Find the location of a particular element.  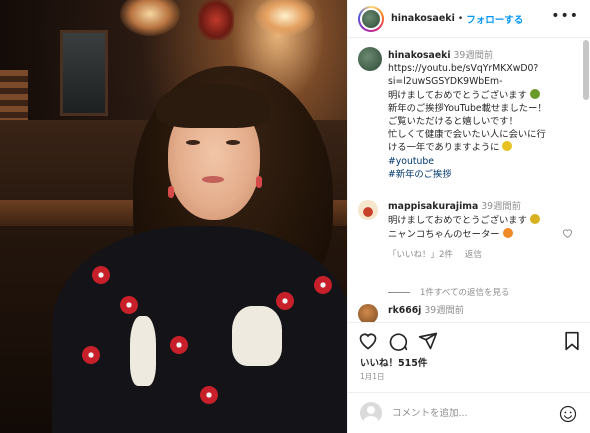

person-lips is located at coordinates (213, 179).